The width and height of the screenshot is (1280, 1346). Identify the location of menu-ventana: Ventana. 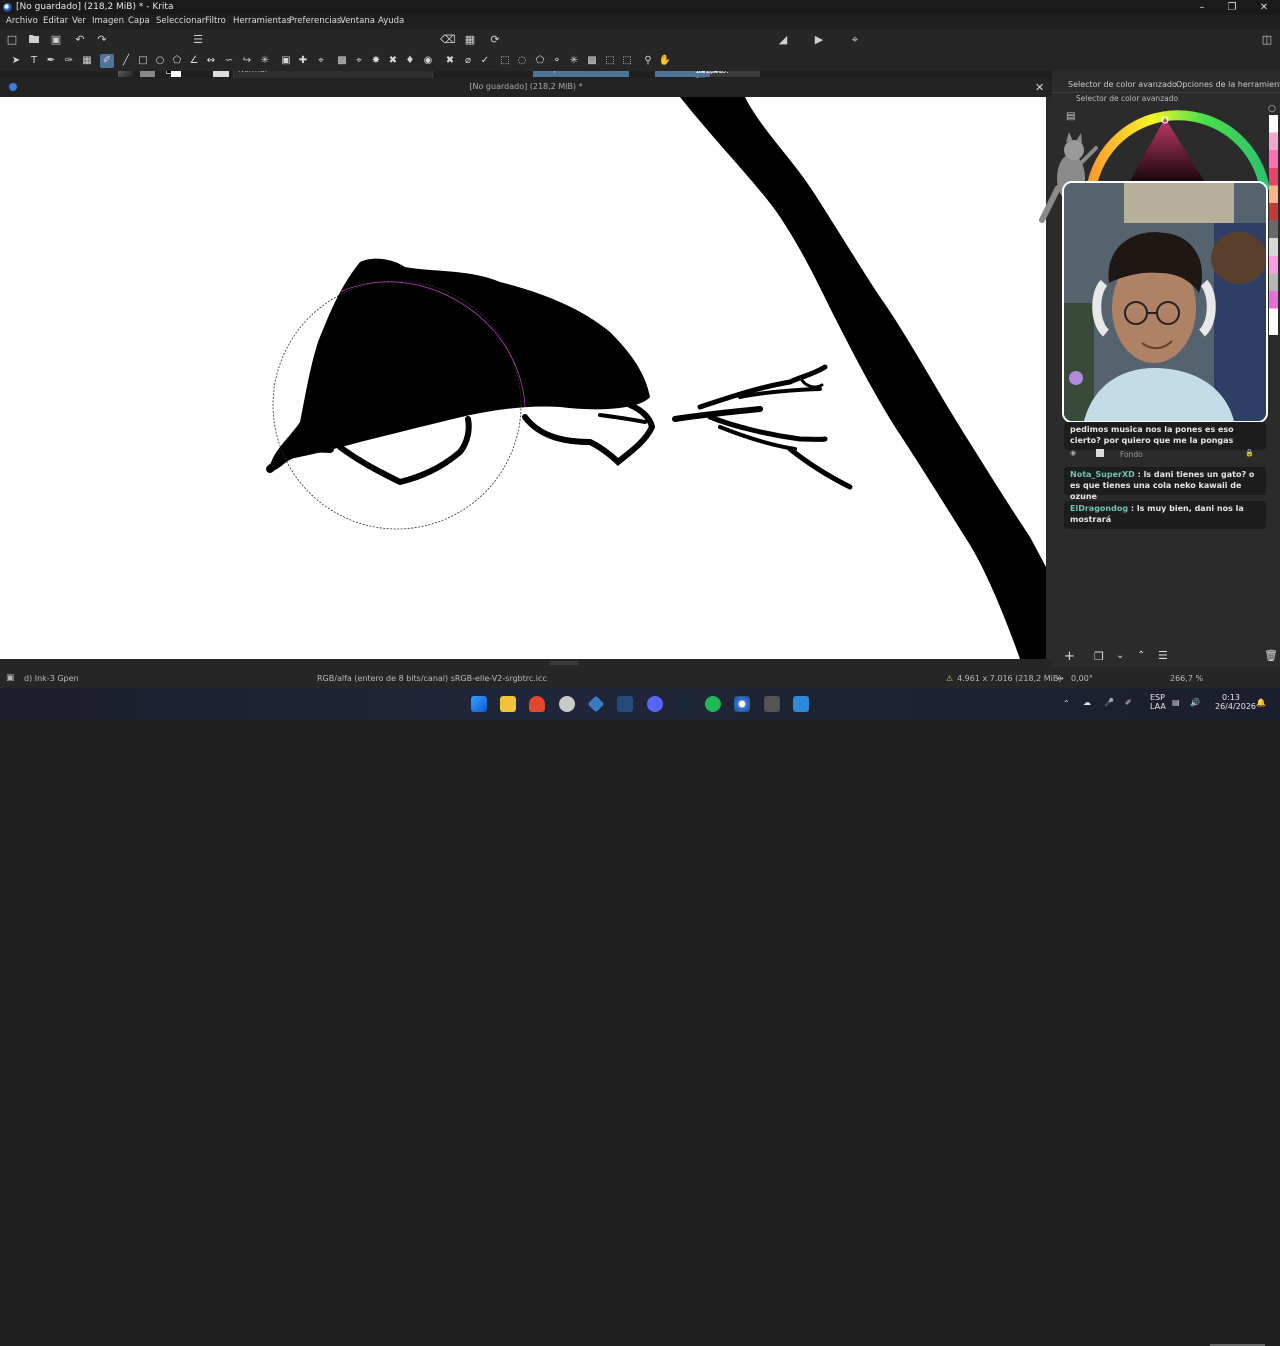
(357, 21).